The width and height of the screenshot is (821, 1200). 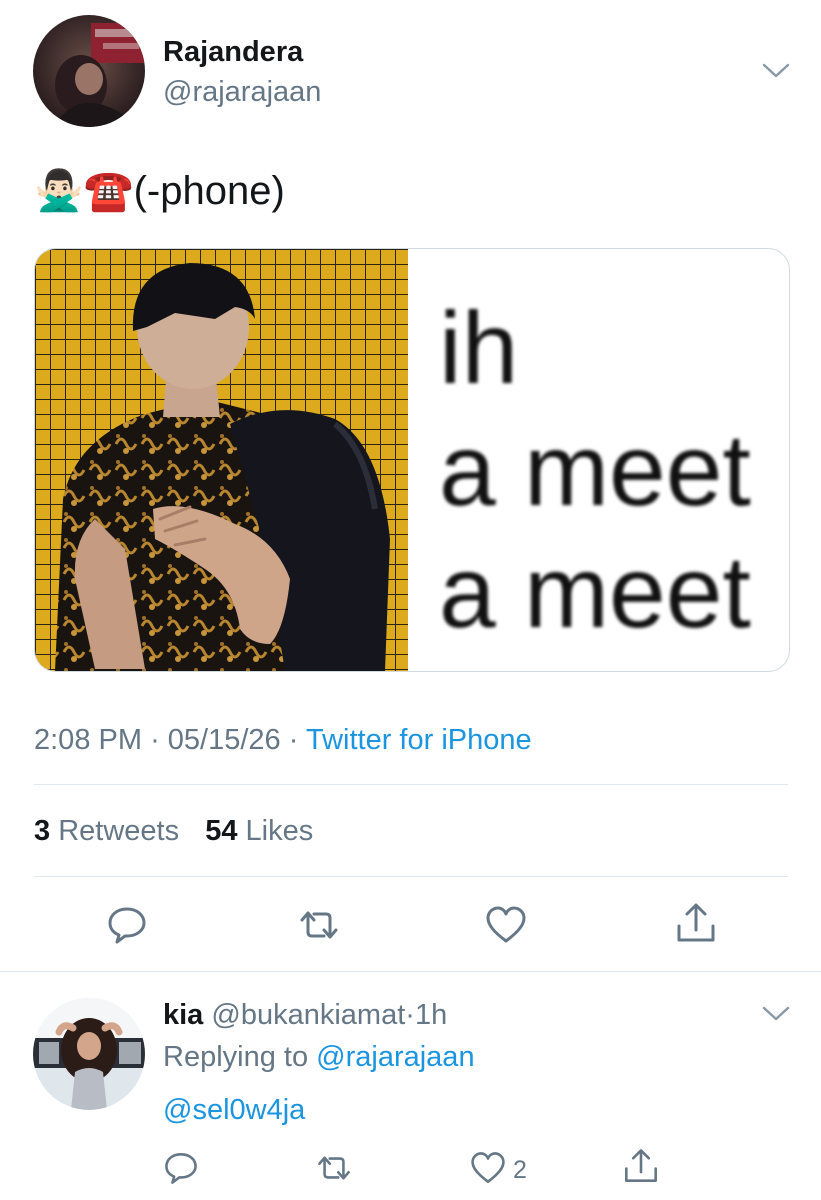 I want to click on meme-line-3: a meet, so click(x=595, y=592).